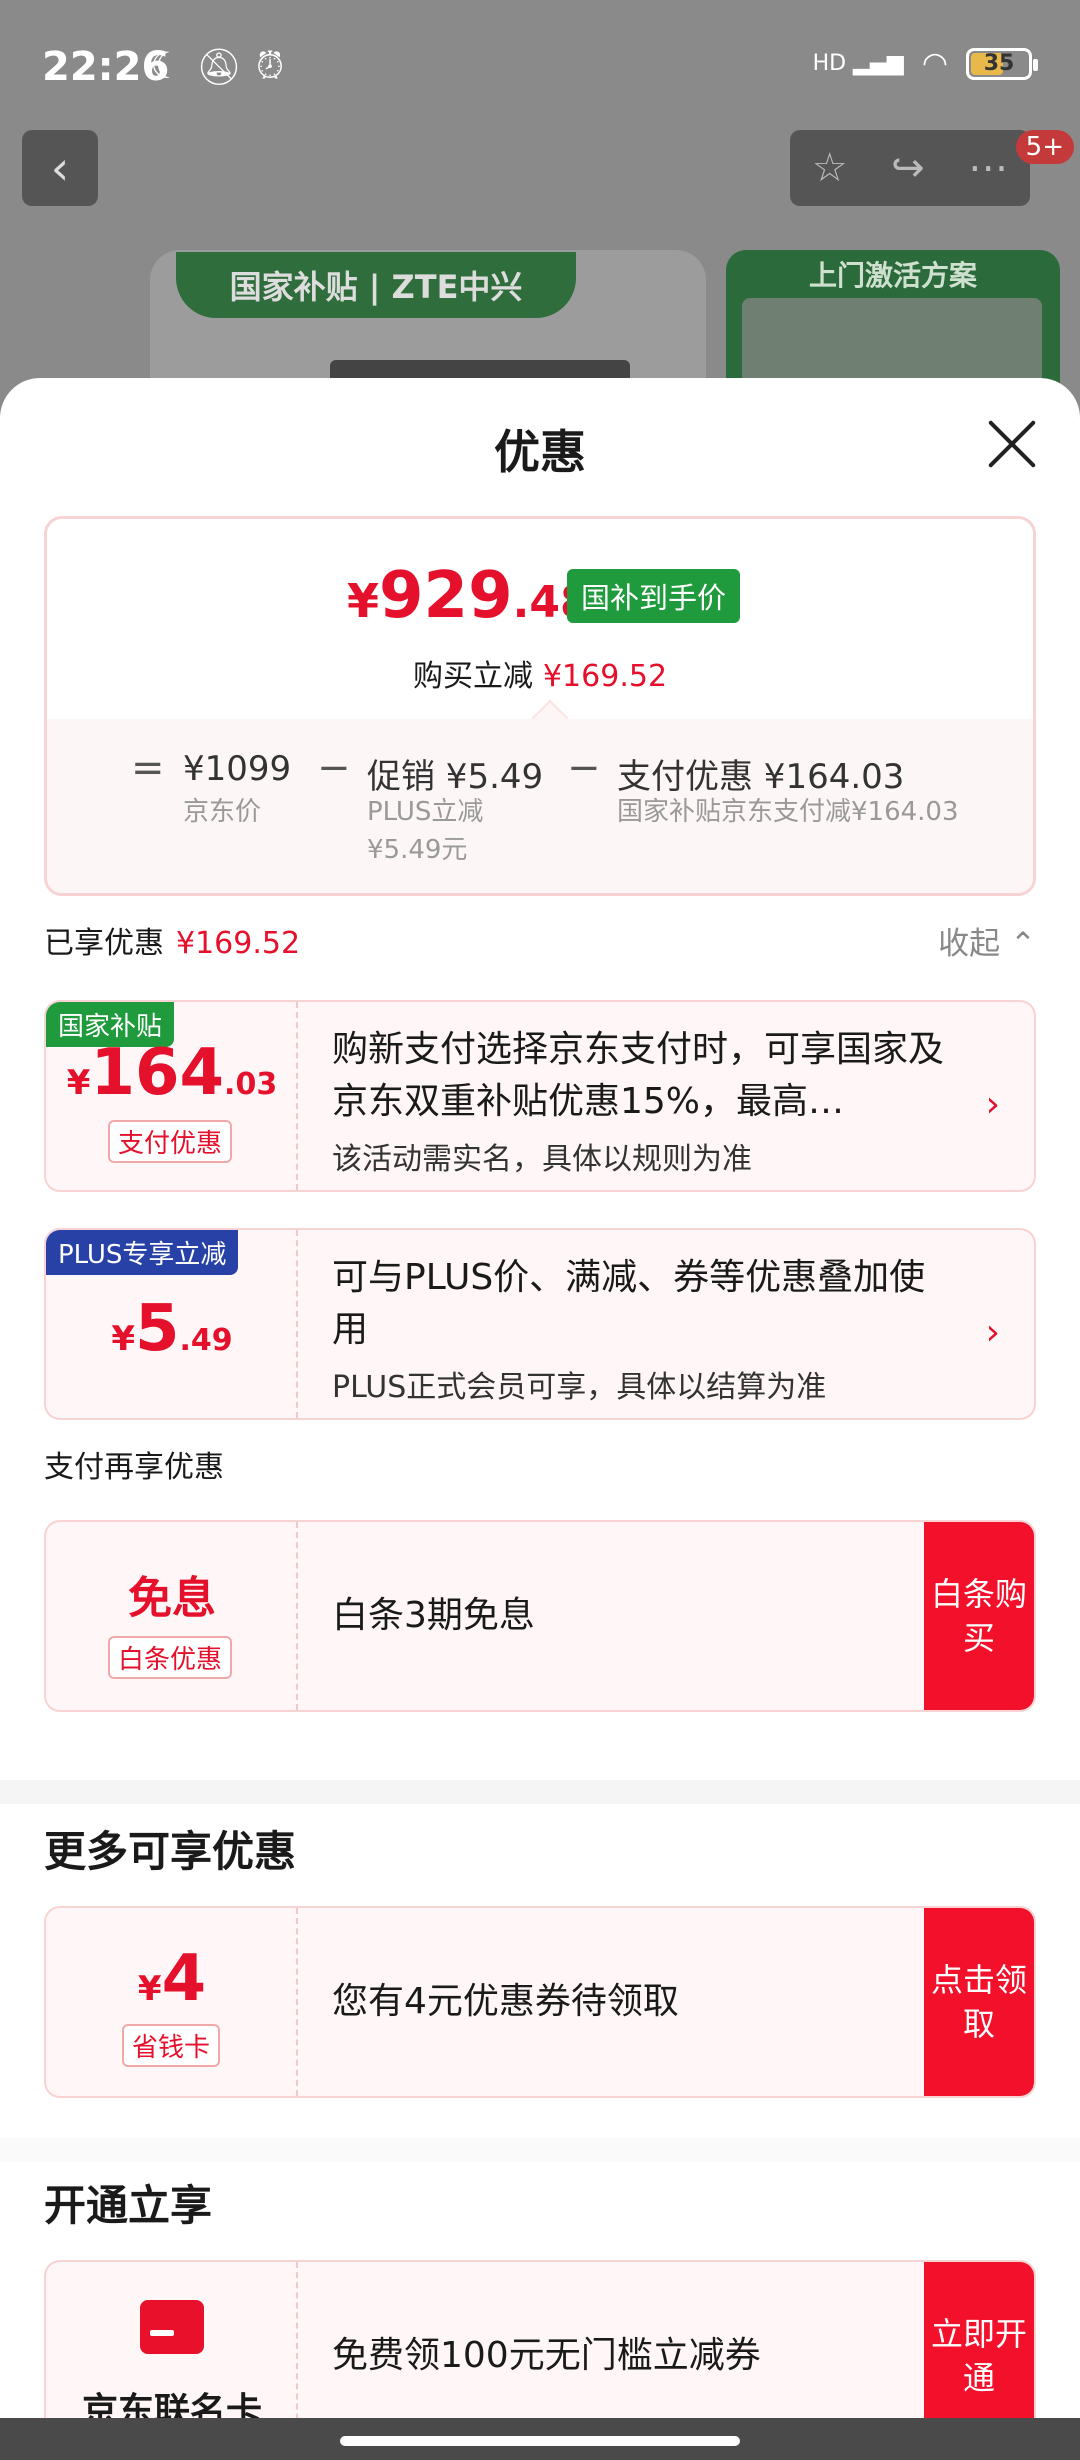  What do you see at coordinates (171, 2045) in the screenshot?
I see `coupon-sublabel: 省钱卡` at bounding box center [171, 2045].